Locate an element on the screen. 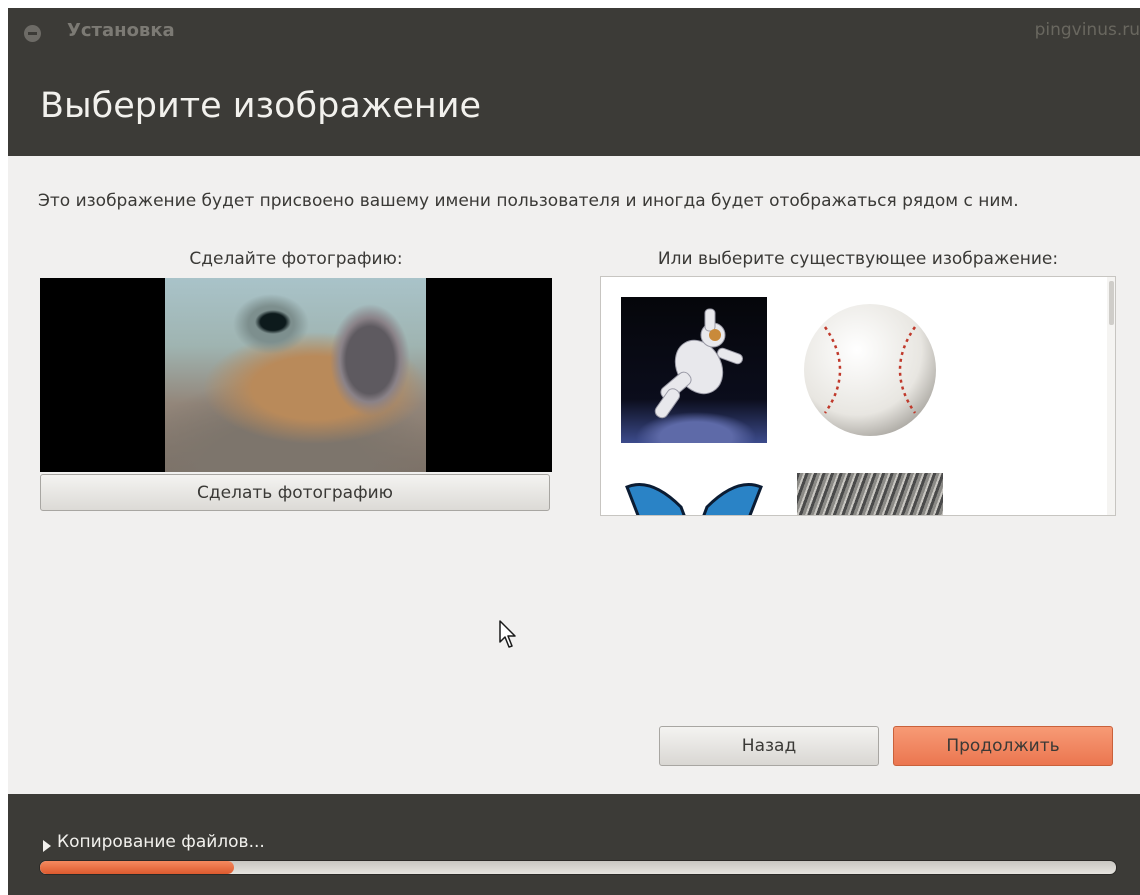 This screenshot has height=895, width=1140. expander-arrow-icon is located at coordinates (47, 846).